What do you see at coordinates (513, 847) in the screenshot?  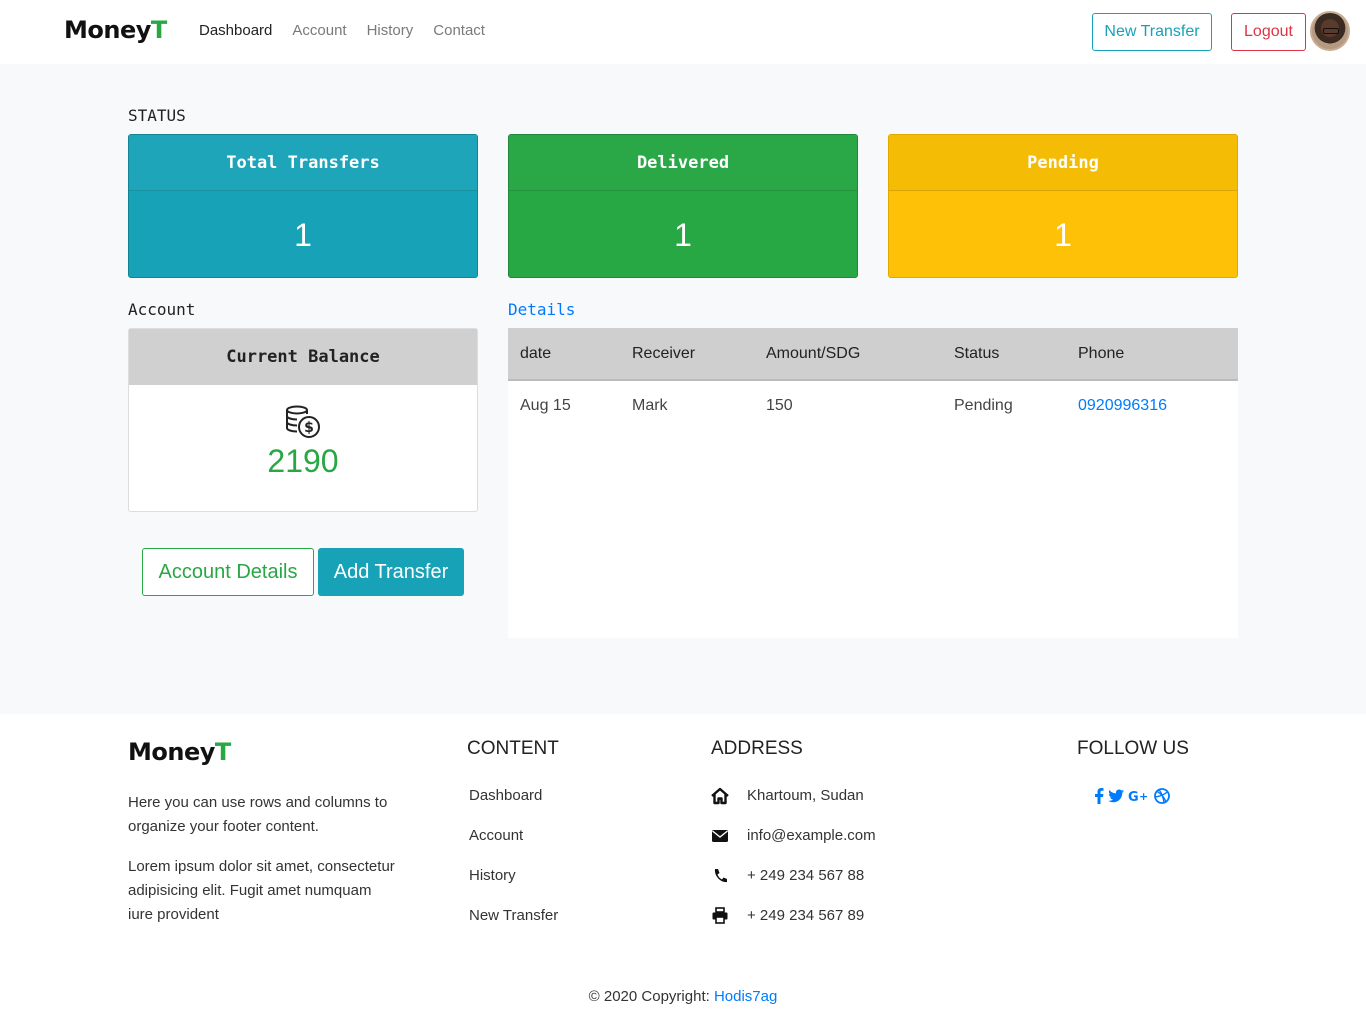 I see `footer-link-account: Account` at bounding box center [513, 847].